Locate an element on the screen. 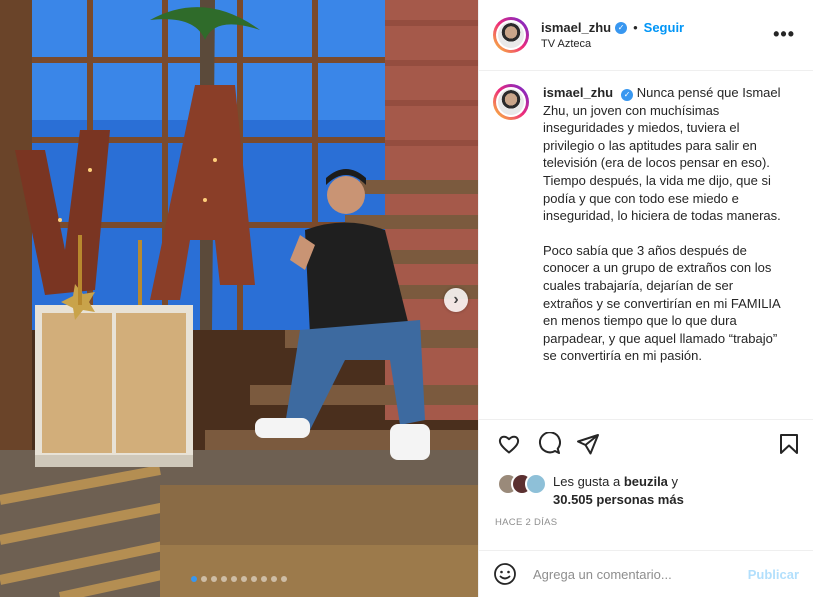 This screenshot has height=597, width=813. header-text: ismael_zhu ✓ • Seguir TV Azteca is located at coordinates (612, 35).